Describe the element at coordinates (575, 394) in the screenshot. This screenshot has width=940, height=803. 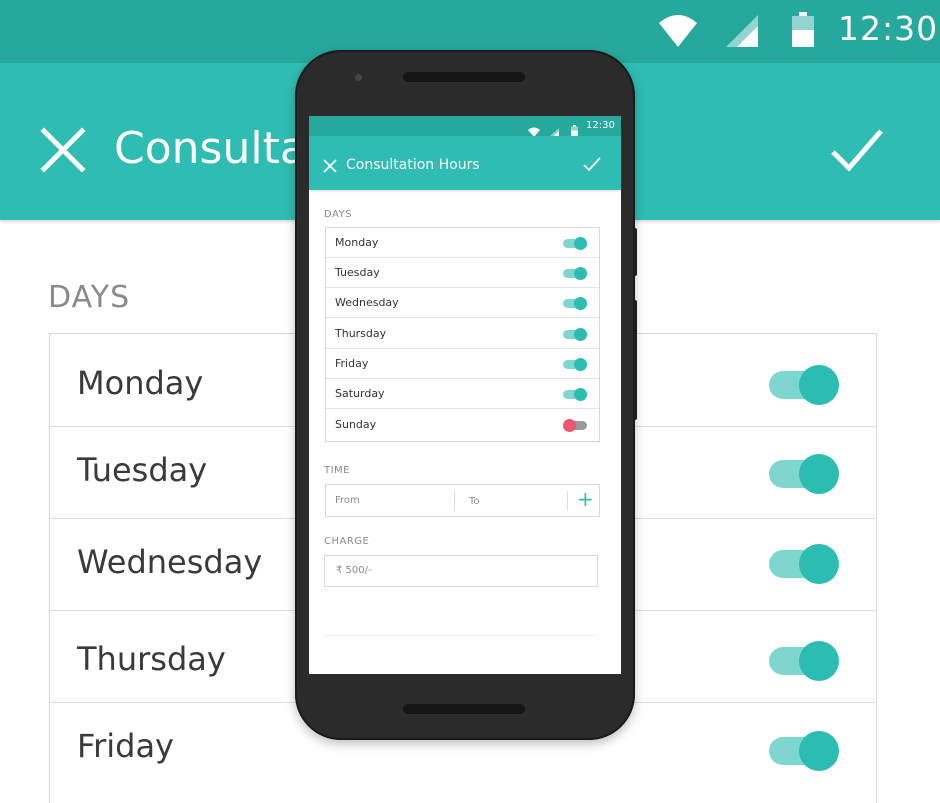
I see `day-toggle-saturday` at that location.